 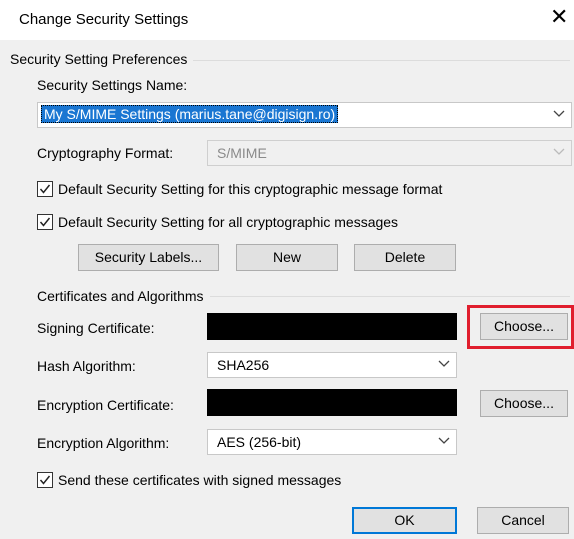 I want to click on default-all-checkbox, so click(x=45, y=222).